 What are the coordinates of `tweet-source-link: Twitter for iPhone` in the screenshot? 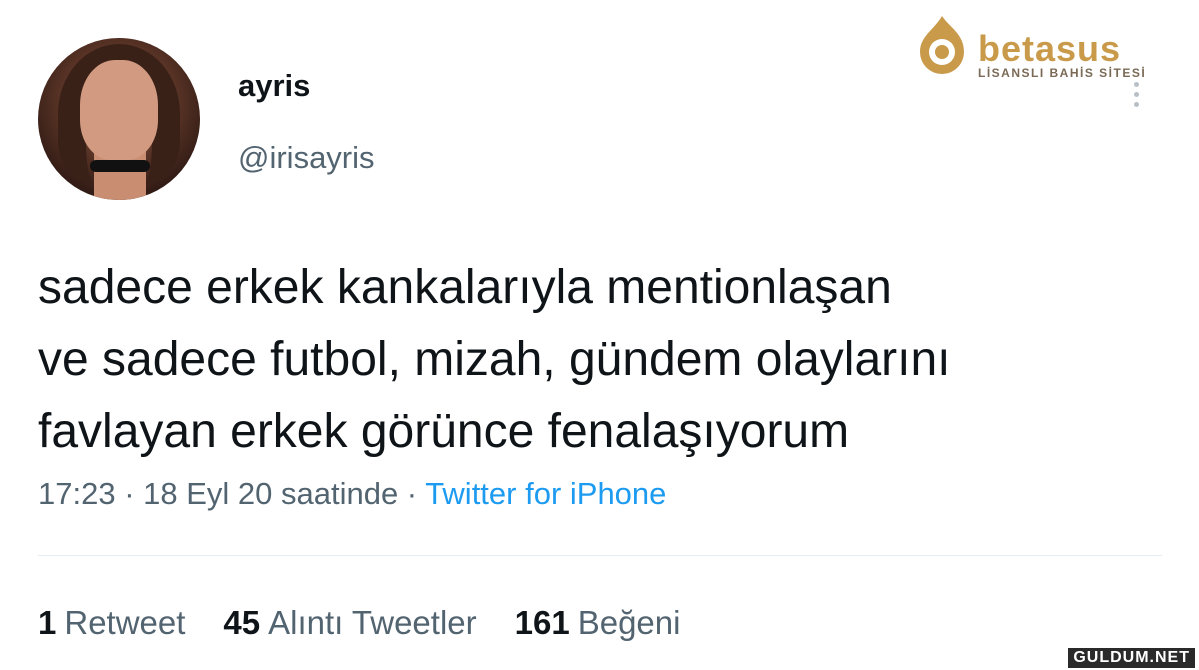 It's located at (545, 493).